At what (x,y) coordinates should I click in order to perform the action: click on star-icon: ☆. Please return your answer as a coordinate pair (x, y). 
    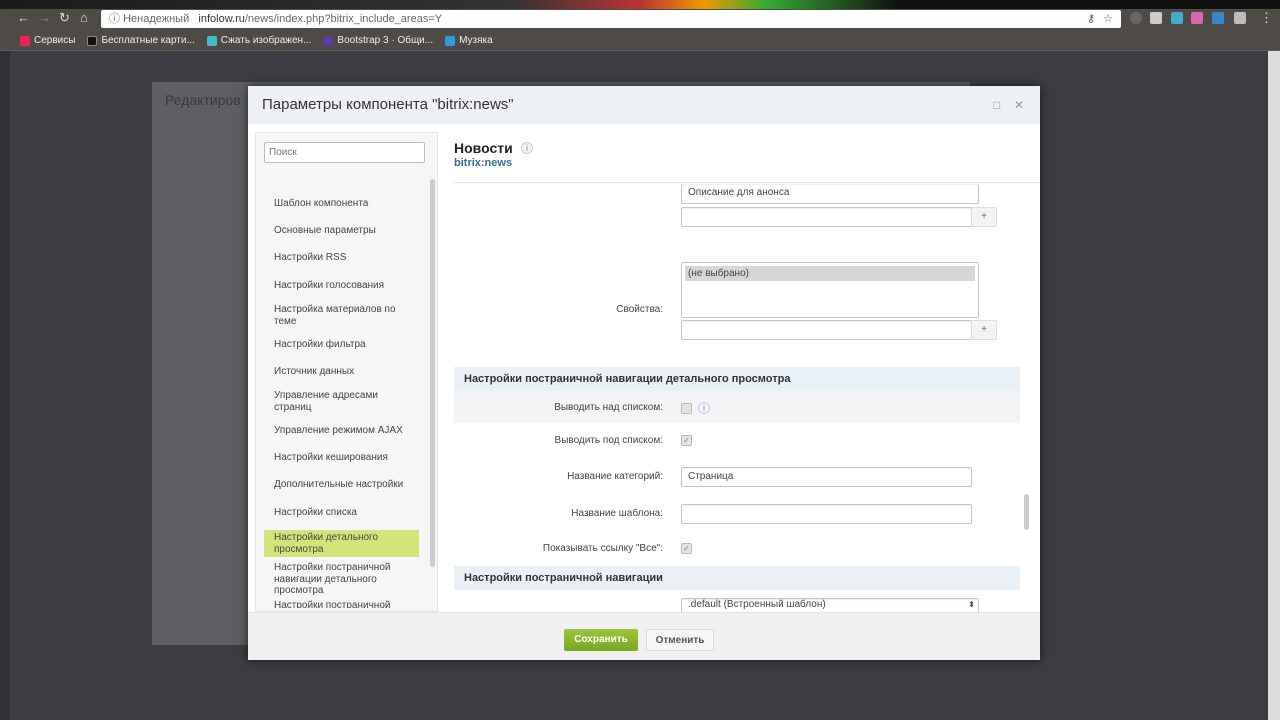
    Looking at the image, I should click on (1108, 19).